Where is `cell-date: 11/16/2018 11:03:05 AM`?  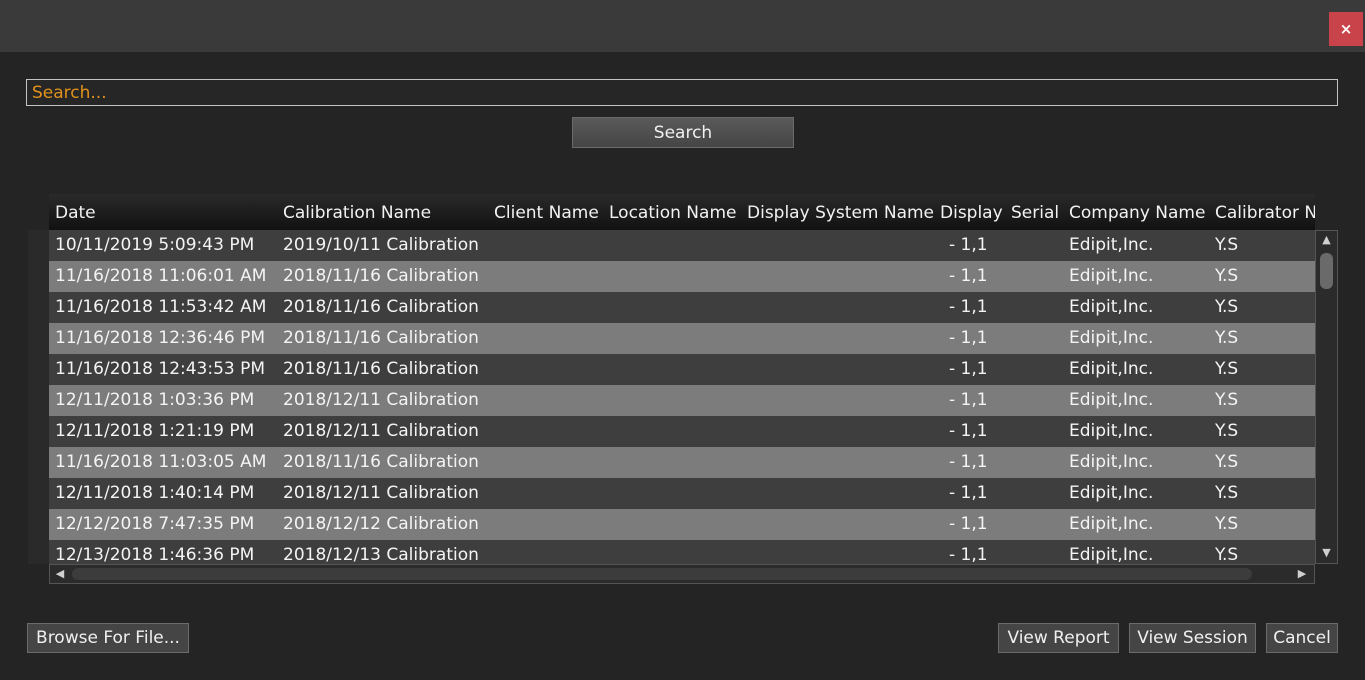
cell-date: 11/16/2018 11:03:05 AM is located at coordinates (161, 462).